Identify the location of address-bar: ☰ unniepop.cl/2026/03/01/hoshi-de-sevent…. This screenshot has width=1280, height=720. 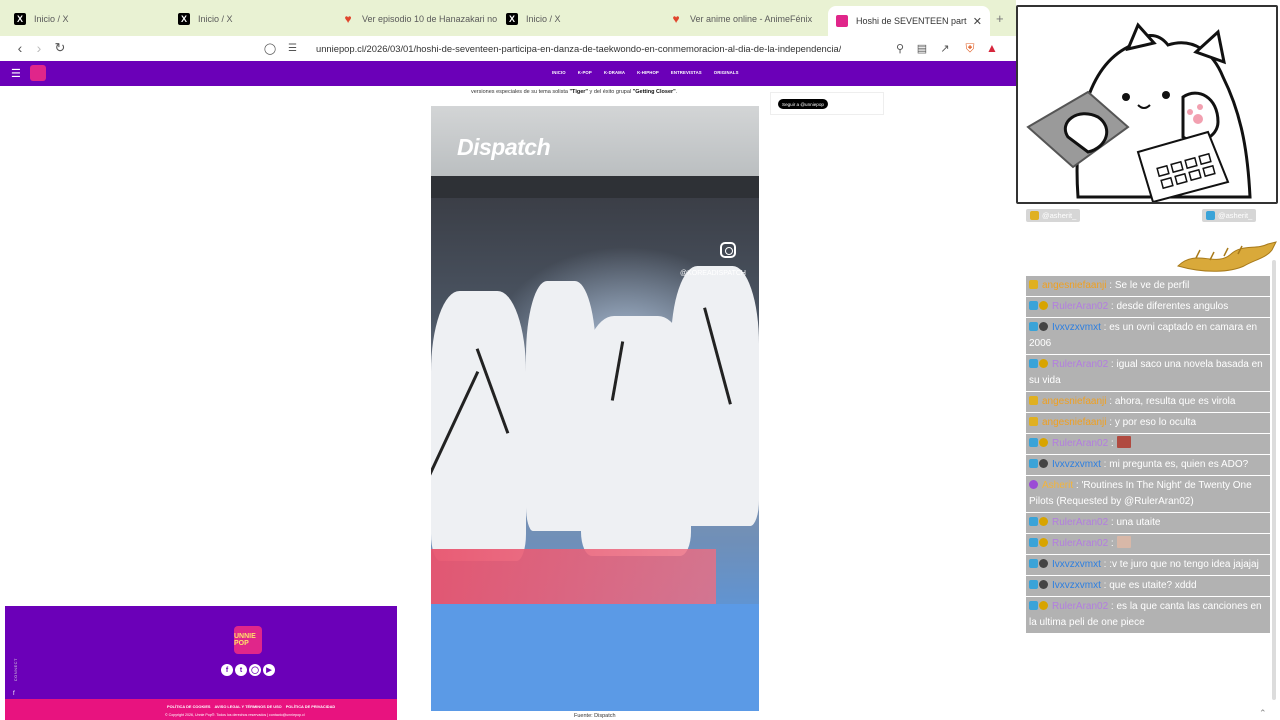
(597, 48).